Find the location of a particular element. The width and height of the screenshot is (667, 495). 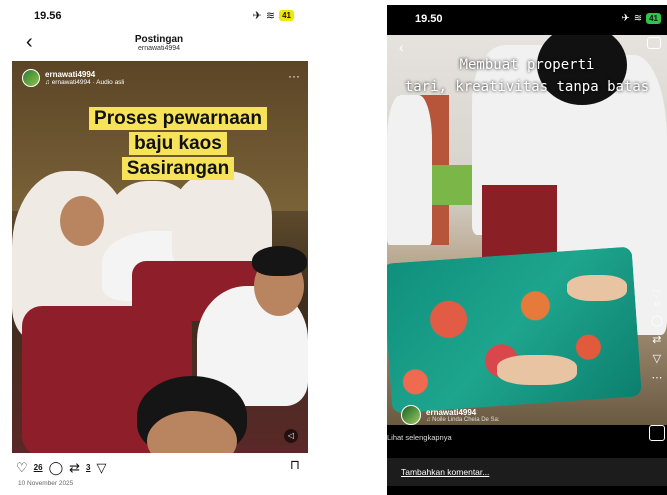

repost-count: 3 is located at coordinates (88, 467).